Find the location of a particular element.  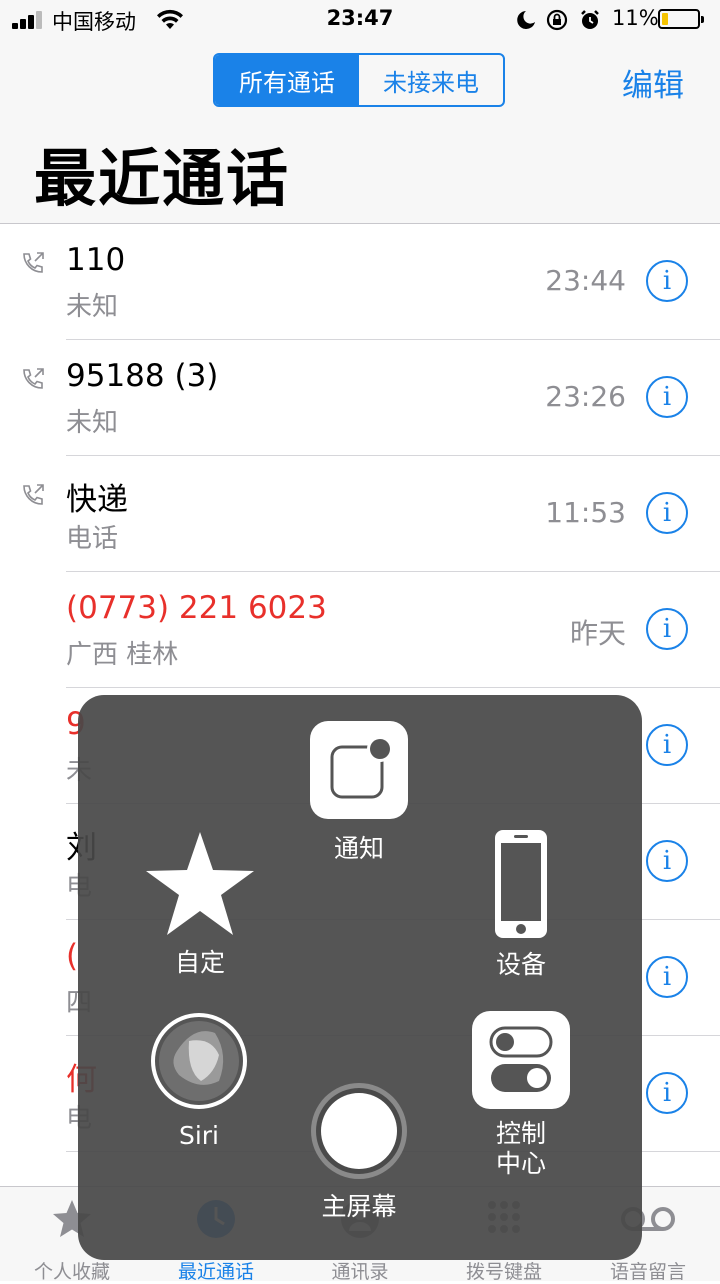

filter-segmented-control: 所有通话 未接来电 is located at coordinates (359, 80).